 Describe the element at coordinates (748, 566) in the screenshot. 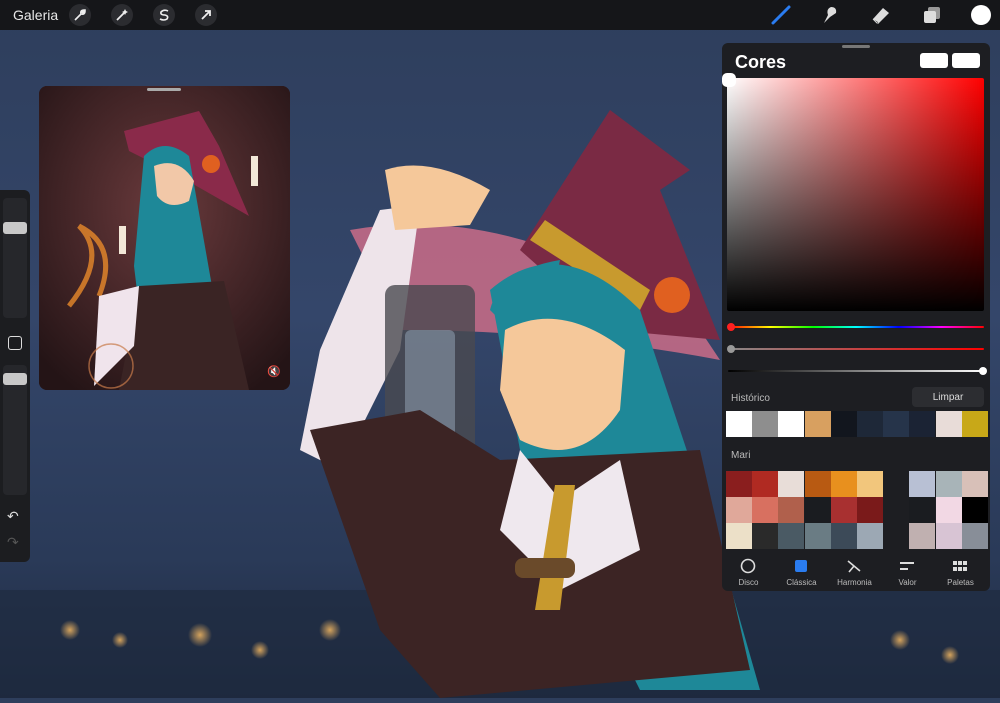

I see `disc-icon` at that location.